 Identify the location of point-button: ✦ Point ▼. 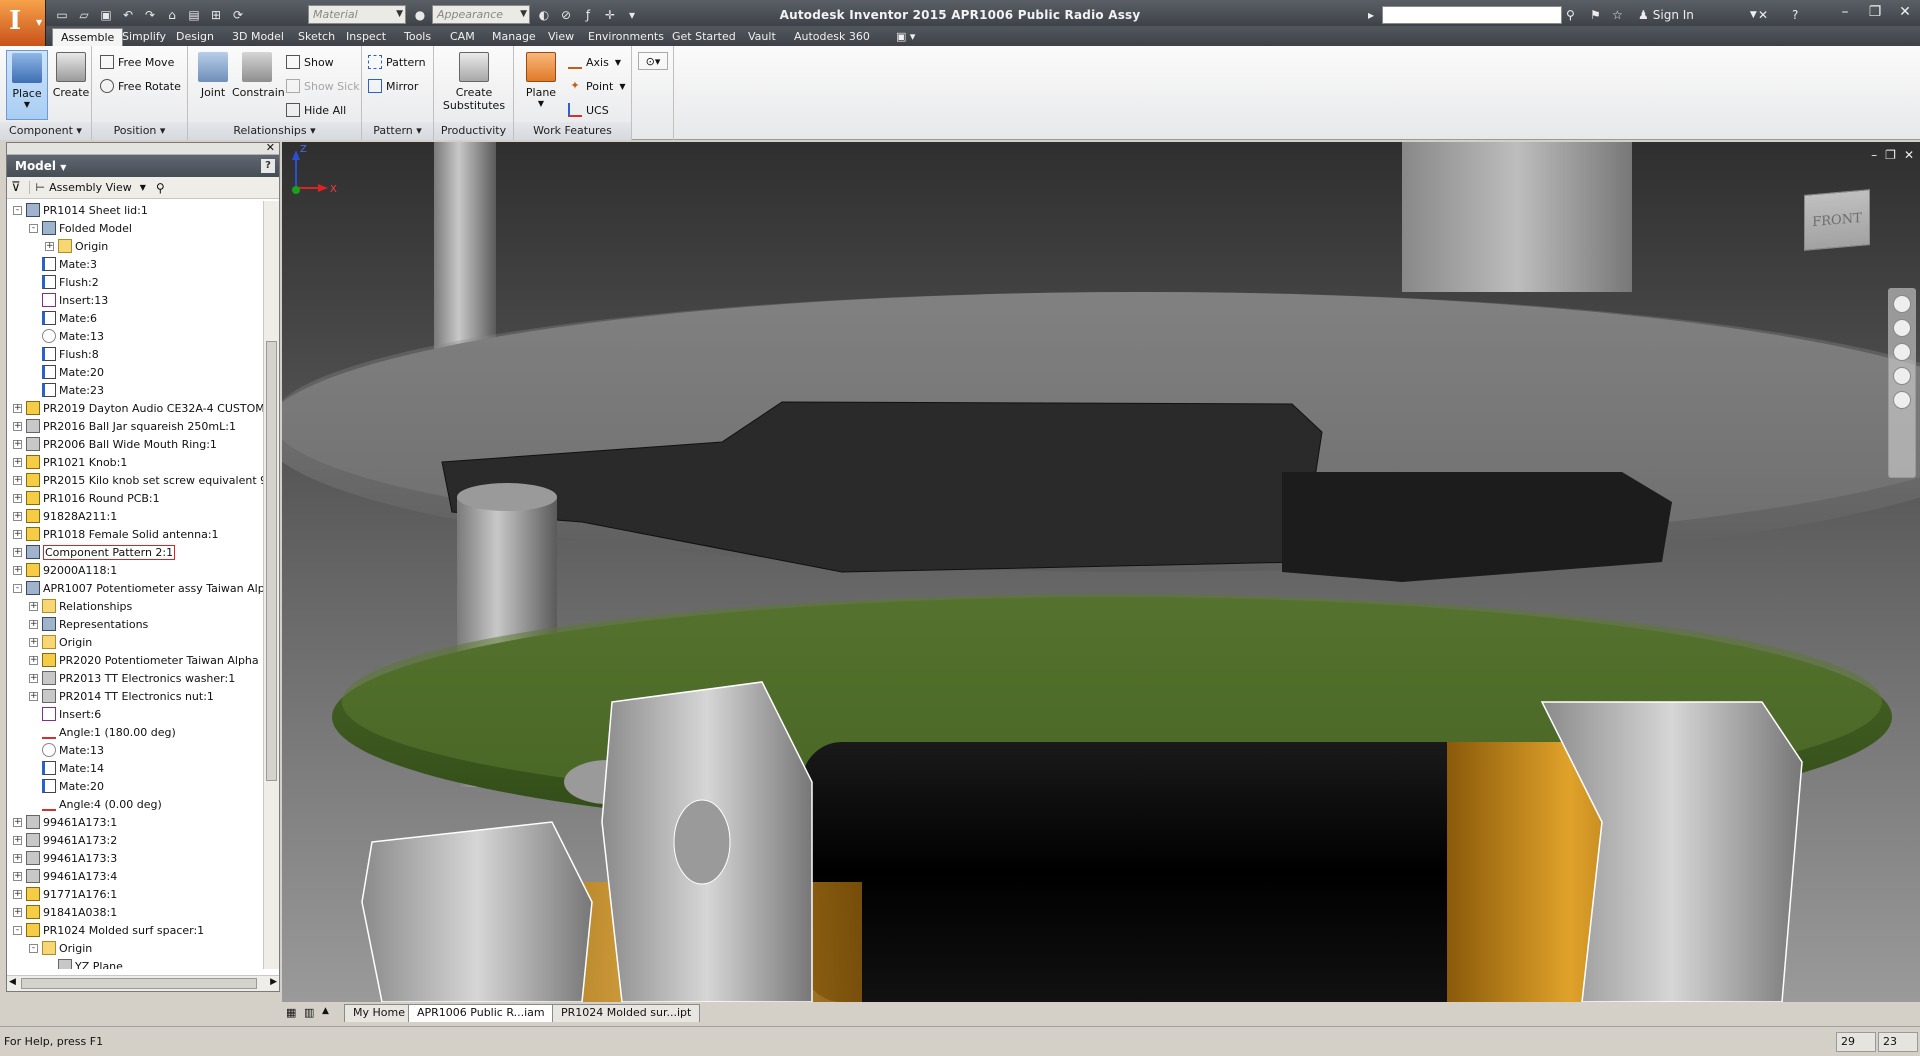
(596, 86).